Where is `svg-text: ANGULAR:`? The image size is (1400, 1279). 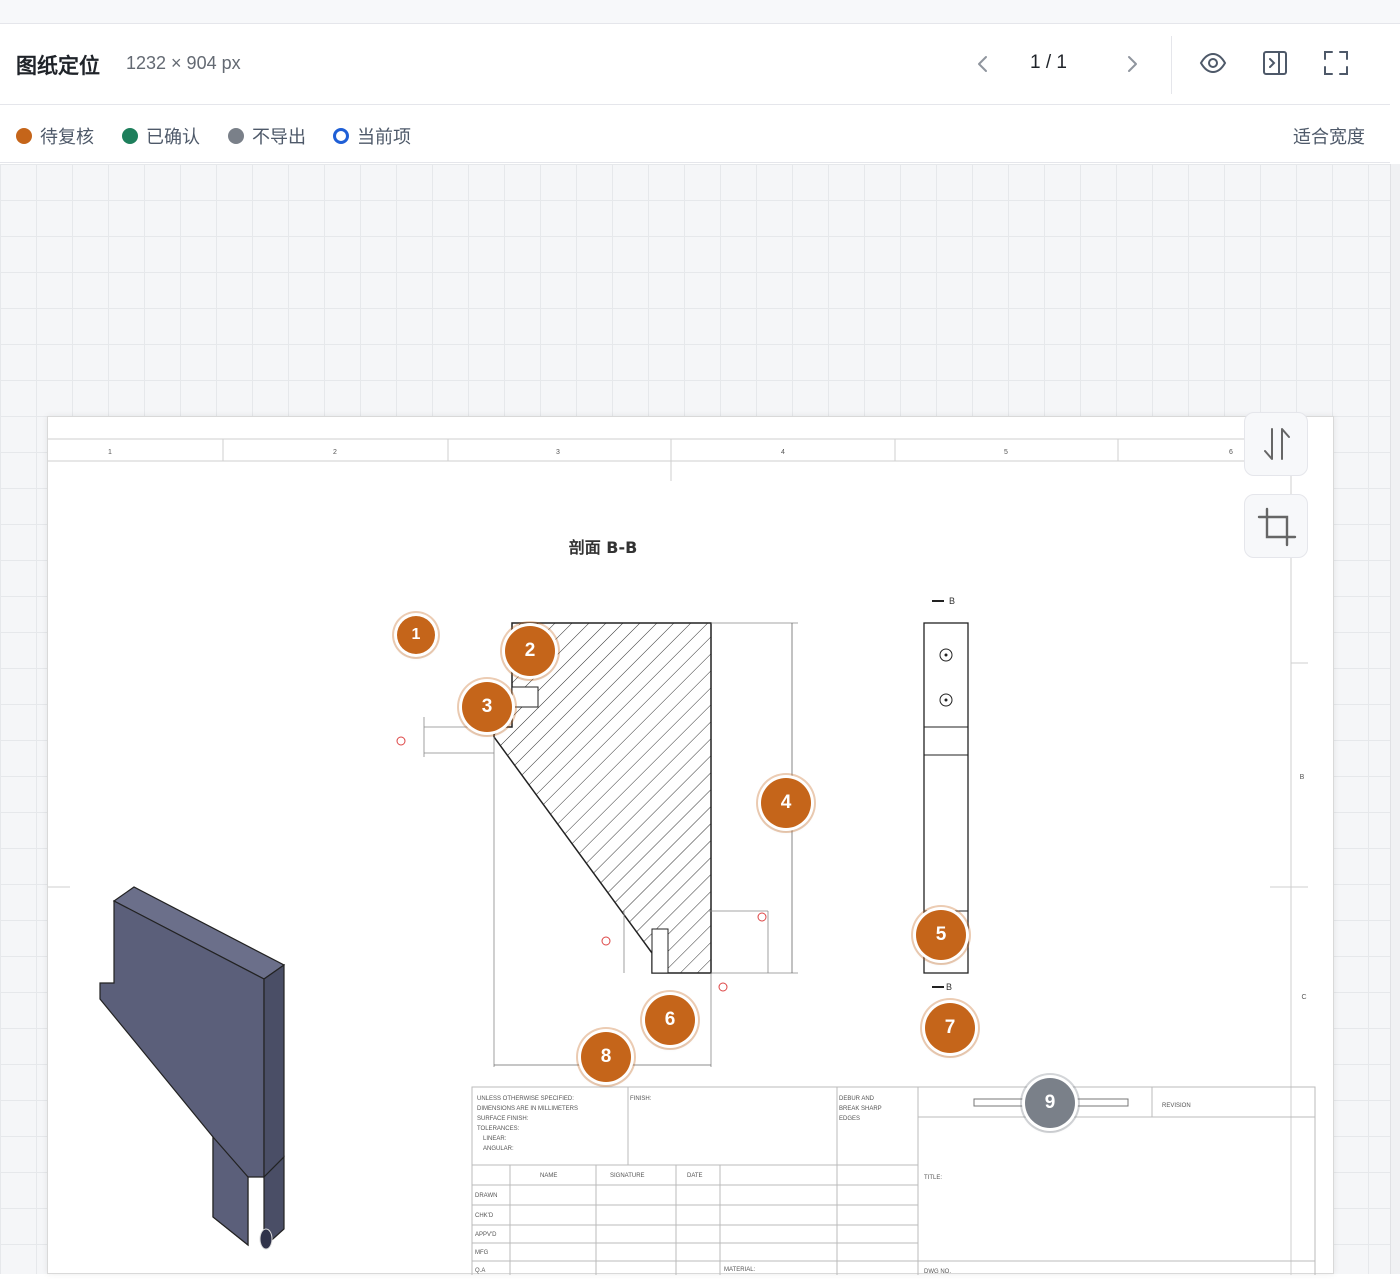
svg-text: ANGULAR: is located at coordinates (498, 1149).